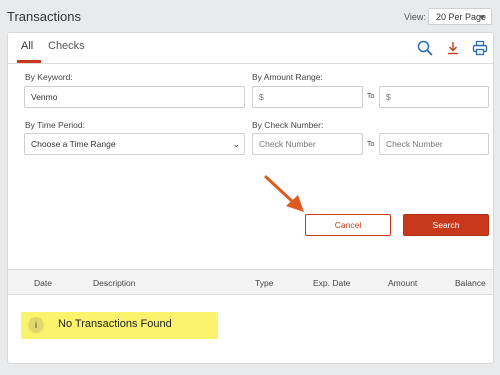 The width and height of the screenshot is (500, 375). I want to click on page-title: Transactions, so click(44, 16).